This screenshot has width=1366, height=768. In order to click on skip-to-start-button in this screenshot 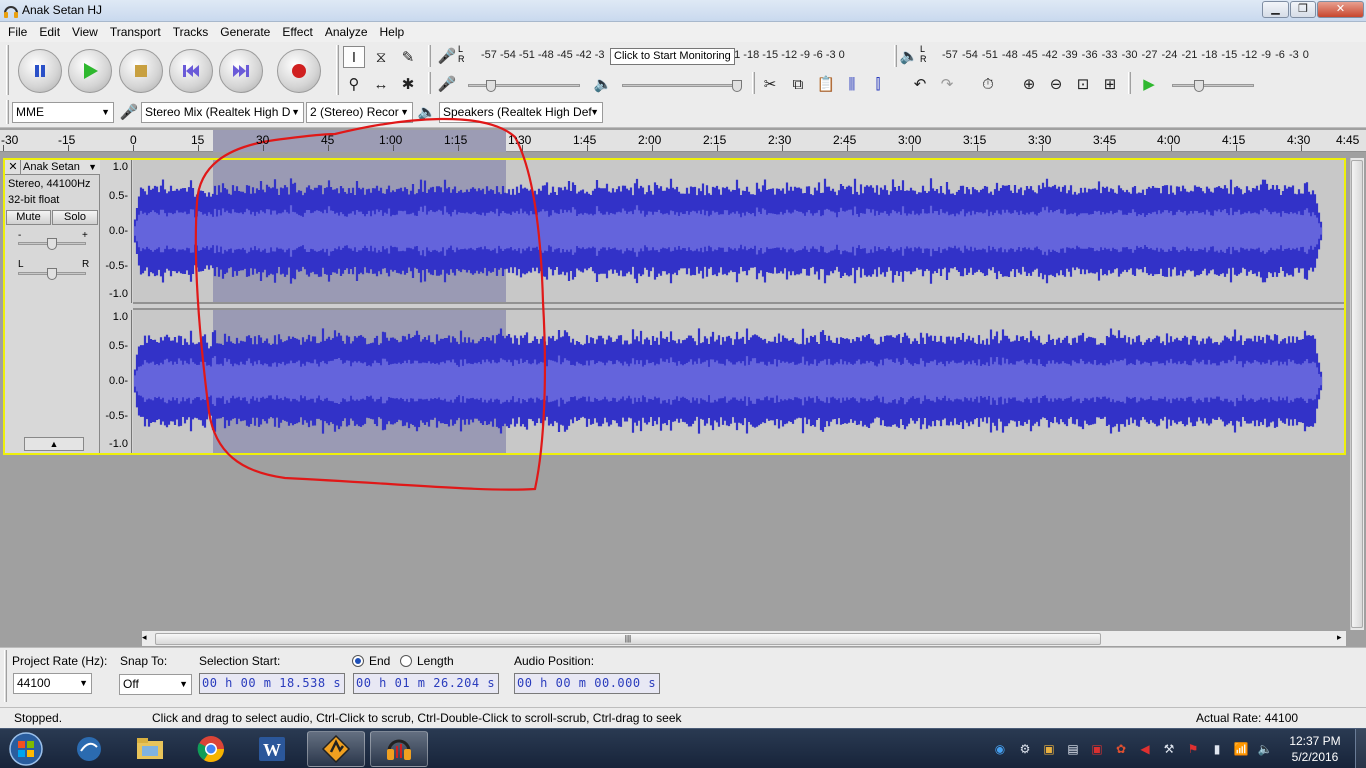, I will do `click(191, 71)`.